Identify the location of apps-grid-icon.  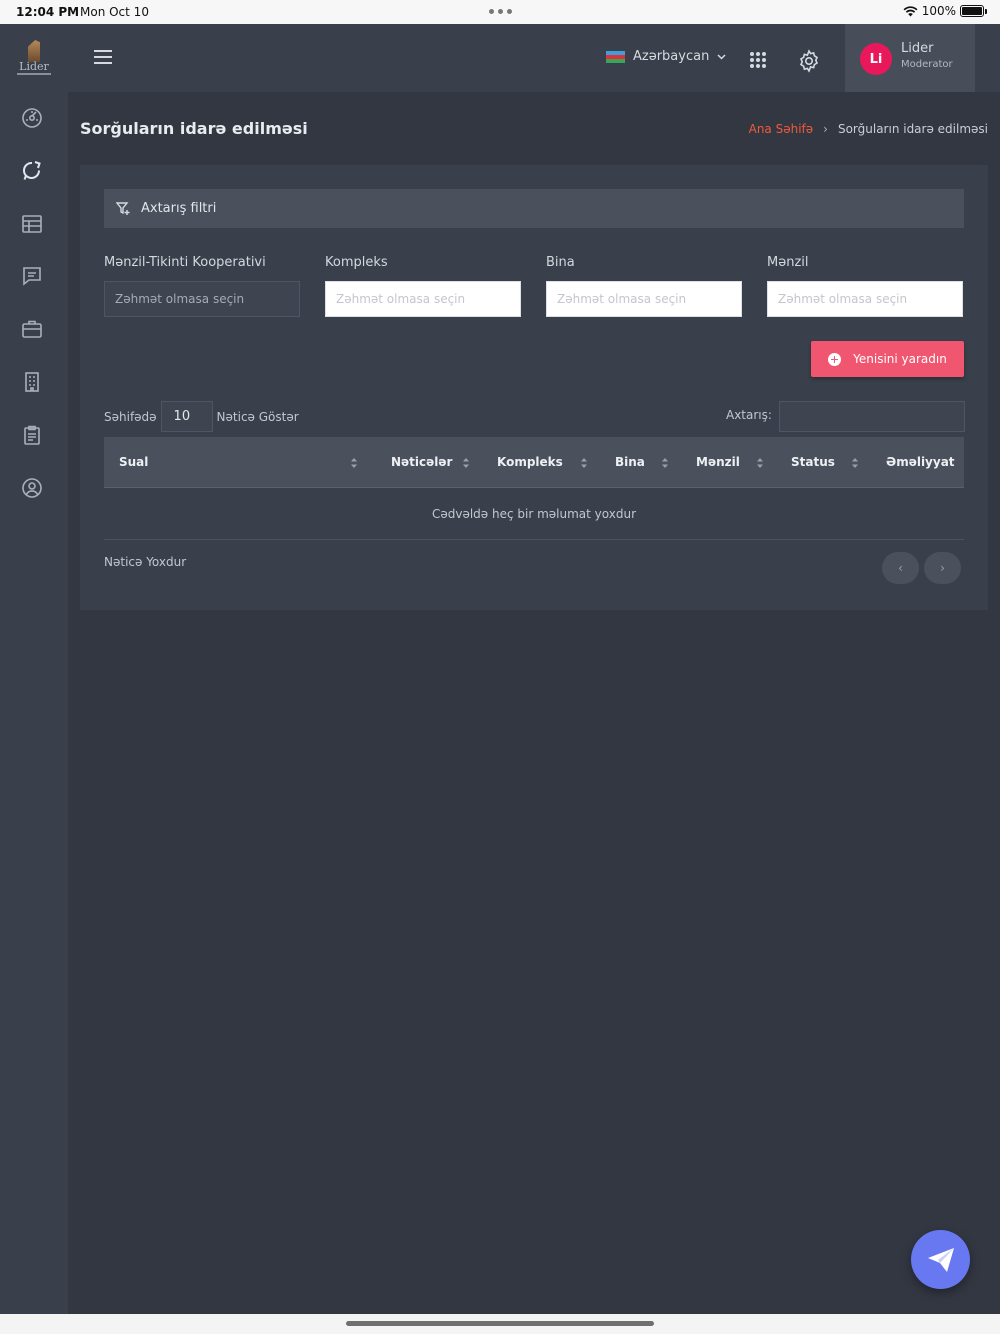
(758, 60).